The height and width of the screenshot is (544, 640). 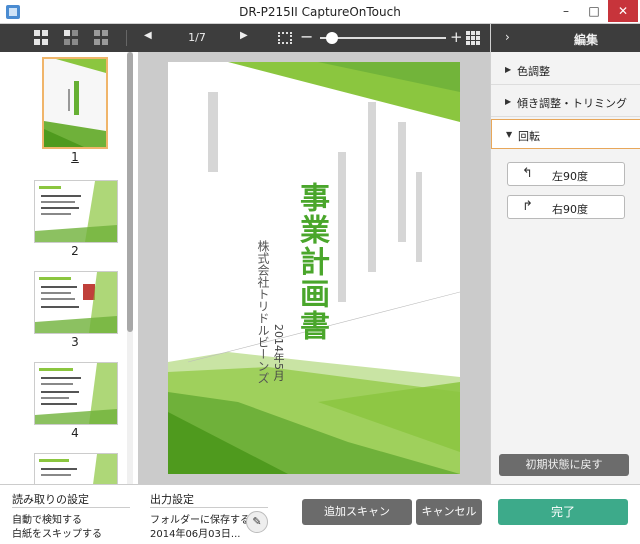 What do you see at coordinates (331, 38) in the screenshot?
I see `zoom-slider-handle` at bounding box center [331, 38].